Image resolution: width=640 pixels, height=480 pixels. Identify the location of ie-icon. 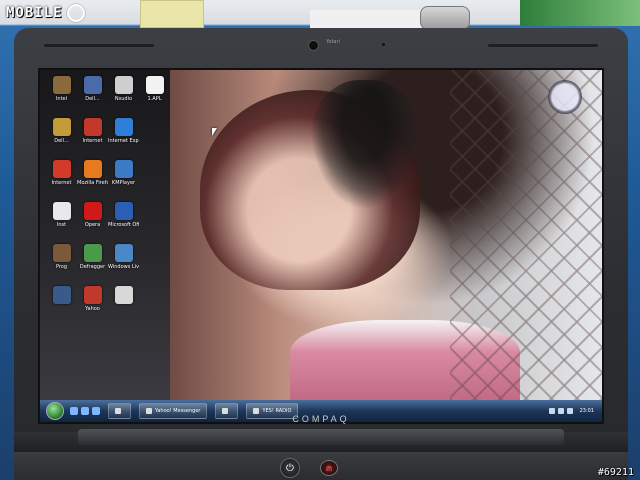
(123, 127).